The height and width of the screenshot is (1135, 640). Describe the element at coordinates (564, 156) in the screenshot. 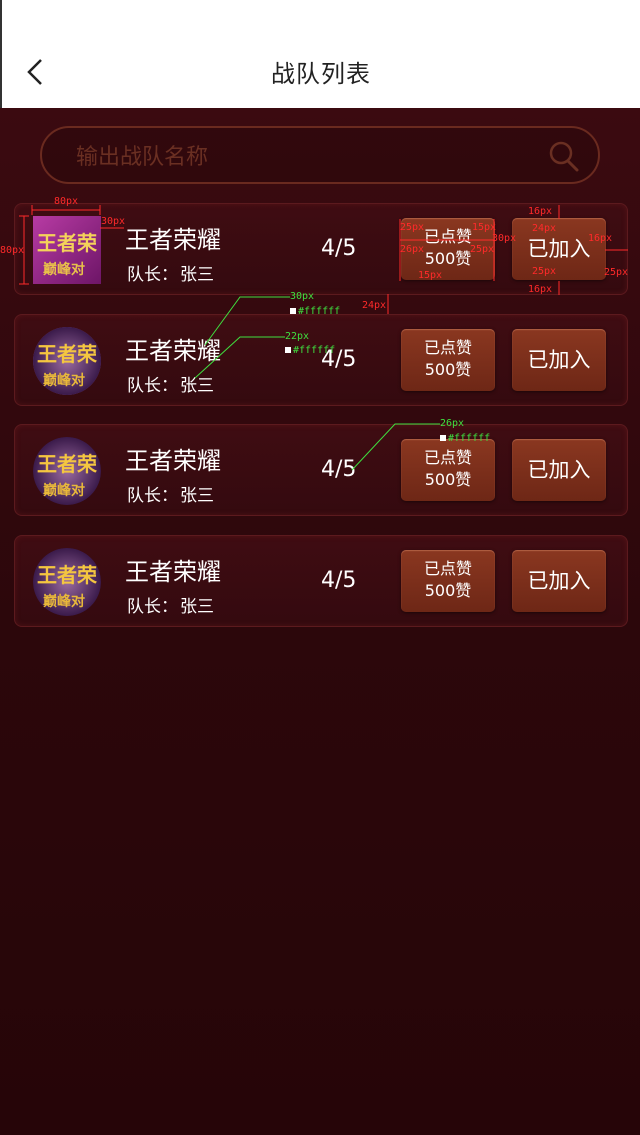

I see `search-icon` at that location.